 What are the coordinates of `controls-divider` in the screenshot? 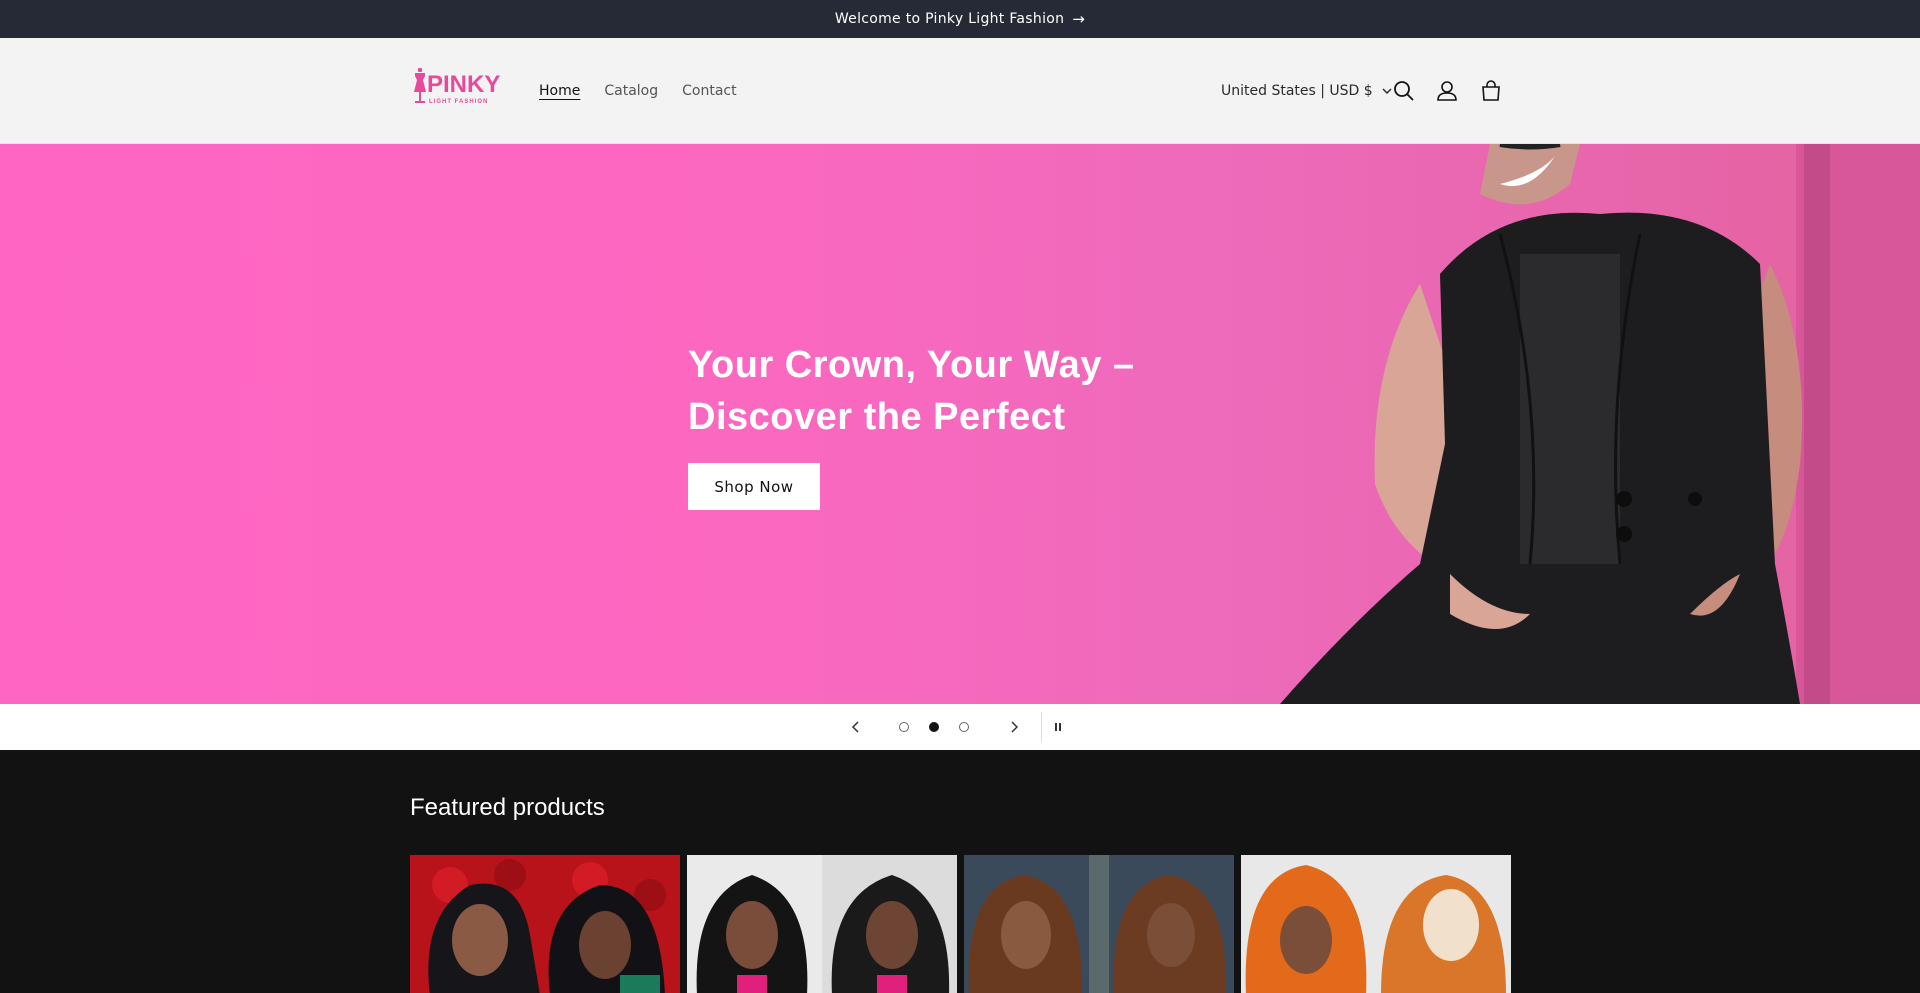 It's located at (1041, 727).